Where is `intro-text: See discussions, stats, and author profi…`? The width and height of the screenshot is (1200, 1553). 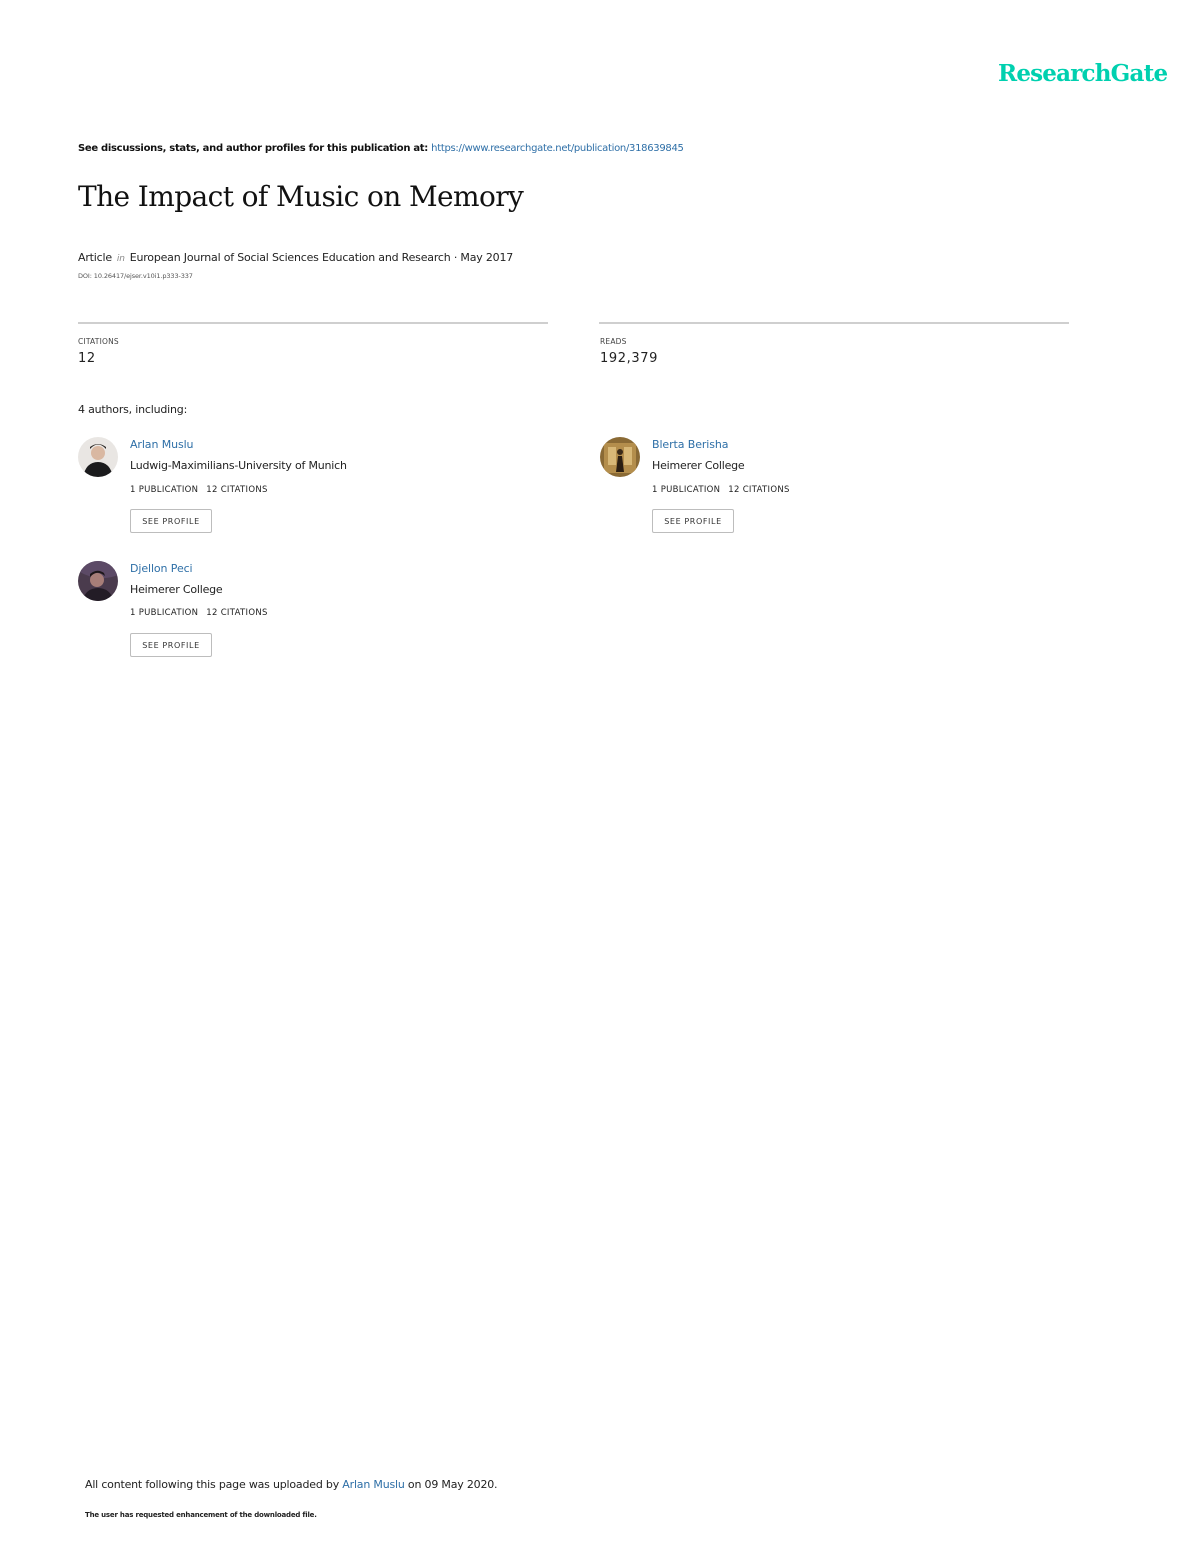 intro-text: See discussions, stats, and author profi… is located at coordinates (255, 148).